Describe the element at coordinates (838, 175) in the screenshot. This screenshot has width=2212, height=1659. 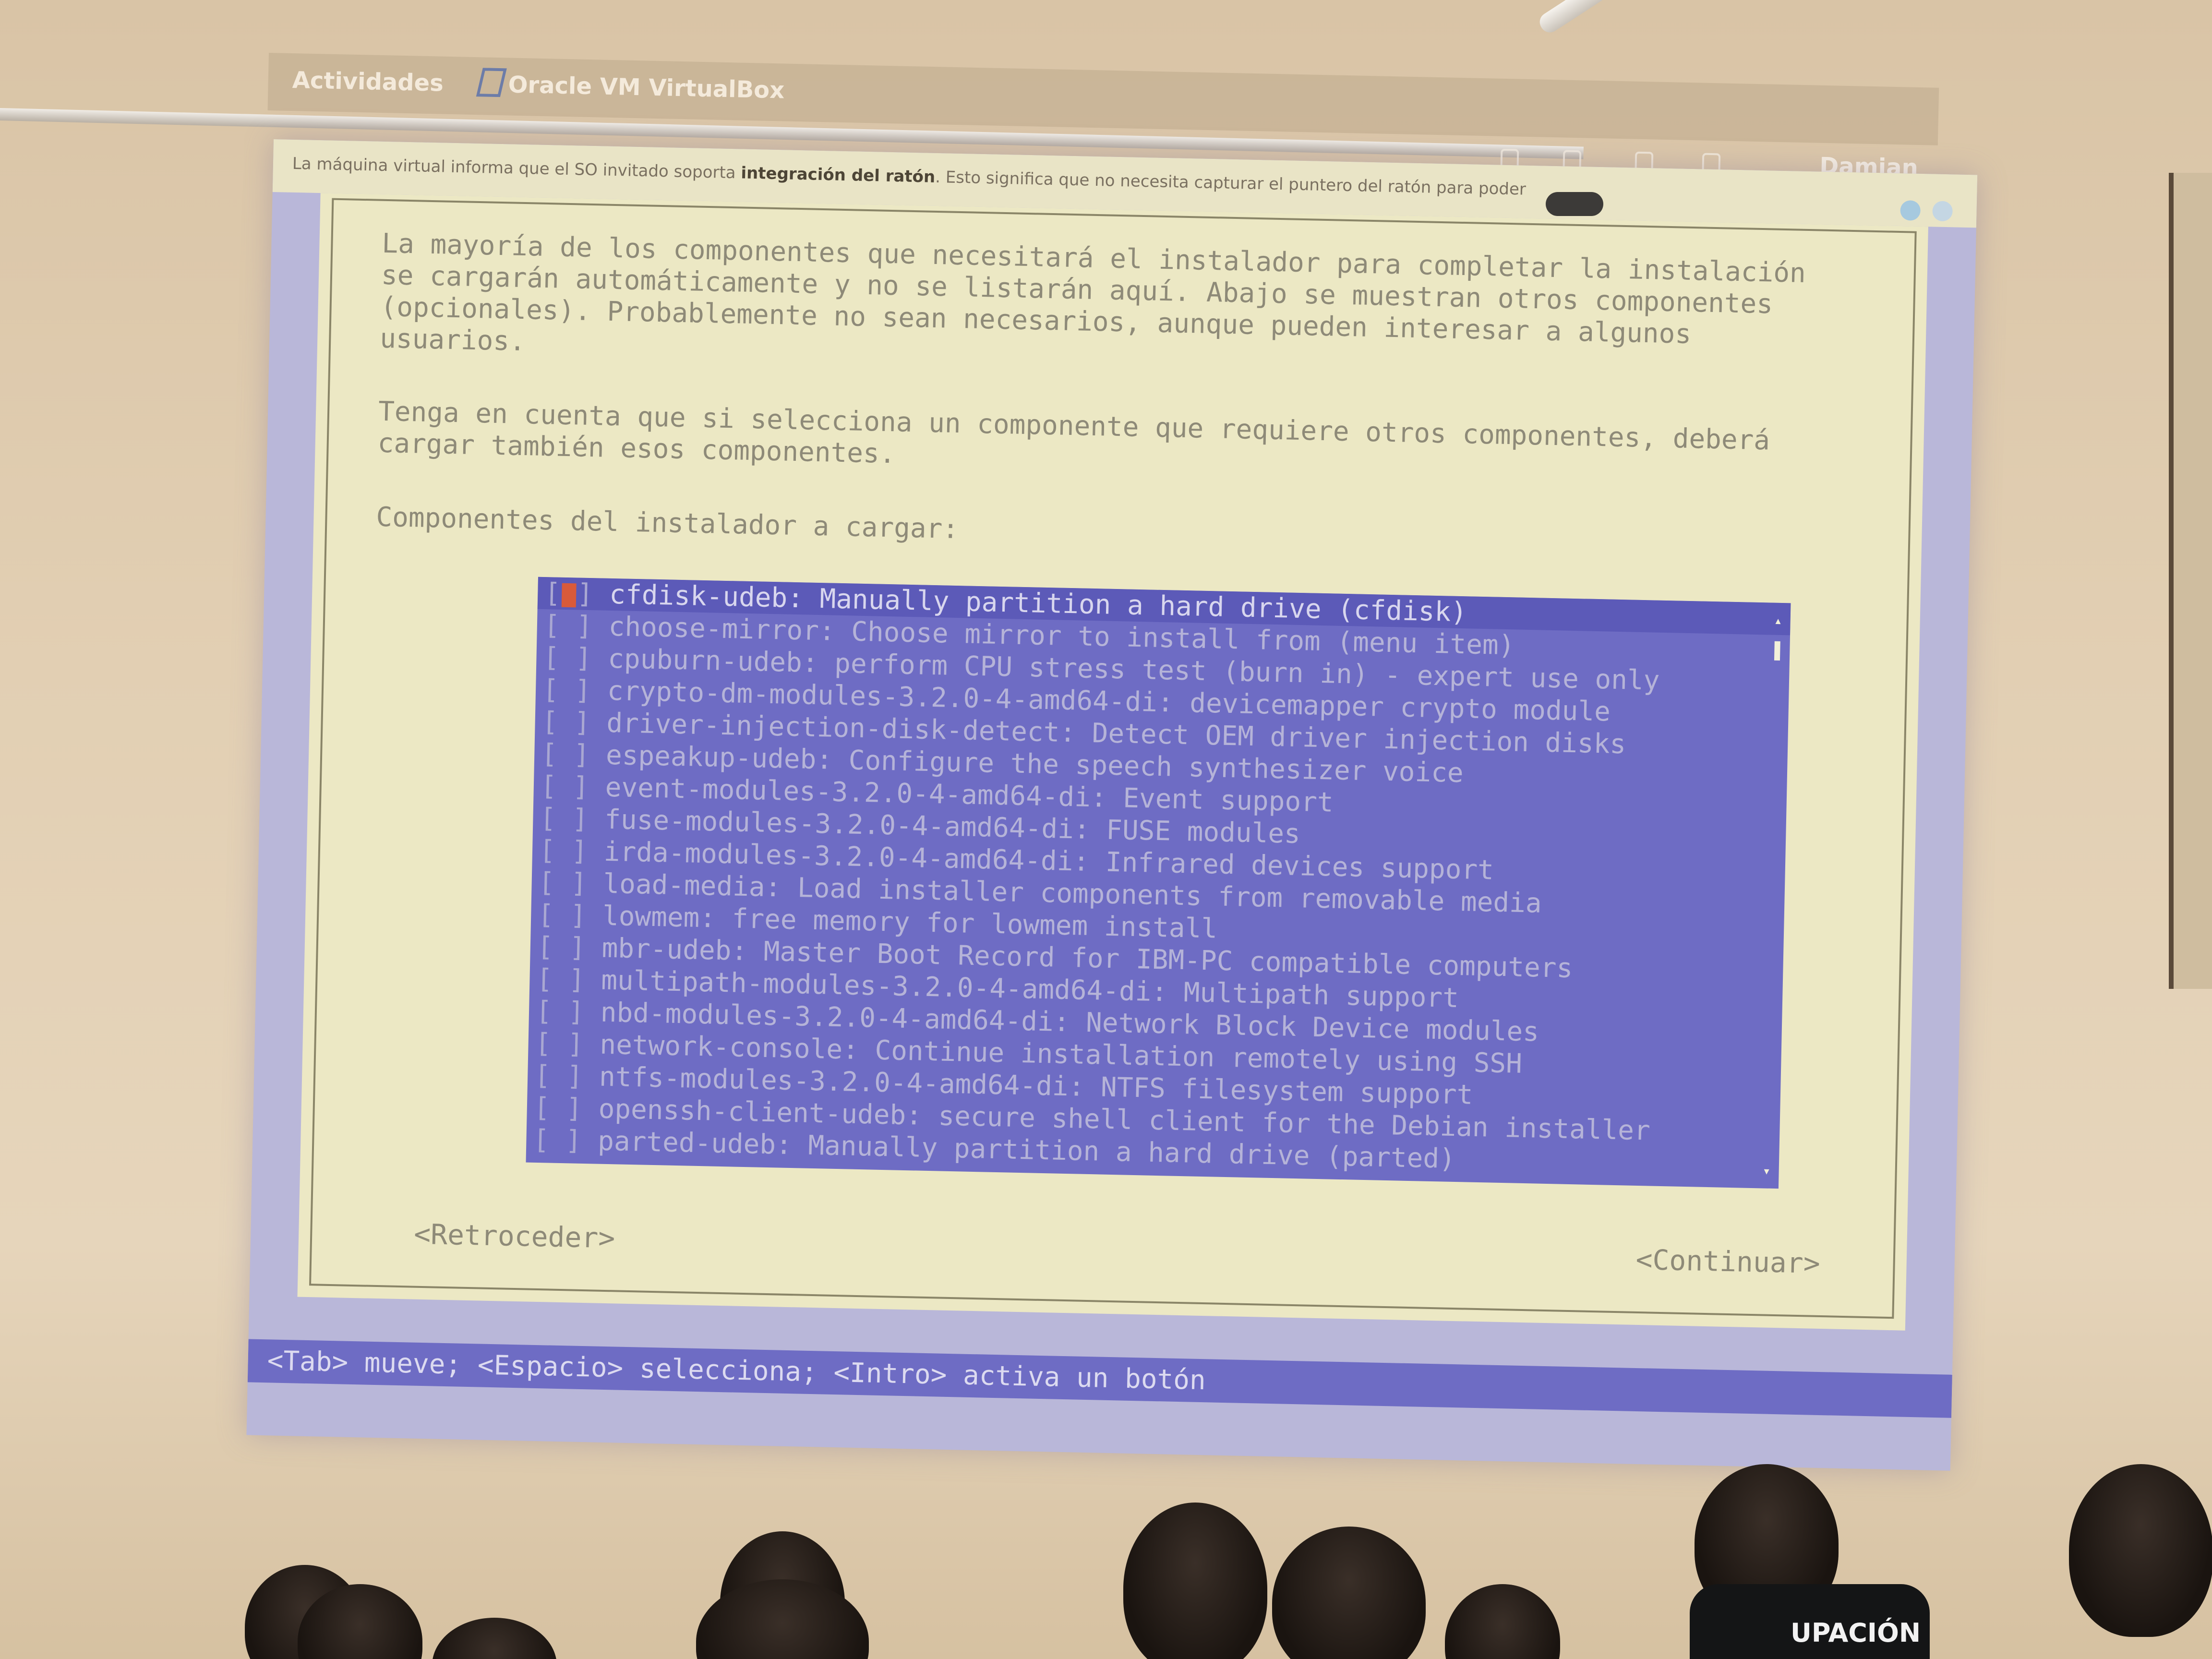
I see `notice-bold-text: integración del ratón` at that location.